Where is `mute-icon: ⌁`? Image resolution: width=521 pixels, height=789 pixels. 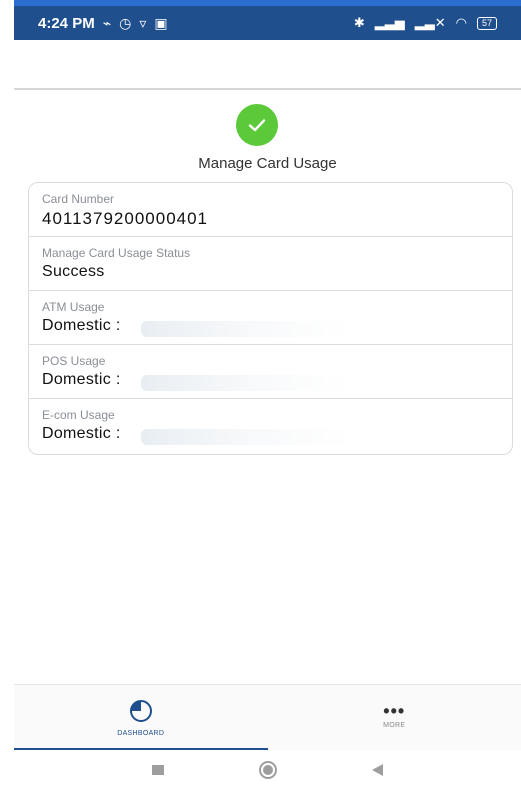 mute-icon: ⌁ is located at coordinates (107, 22).